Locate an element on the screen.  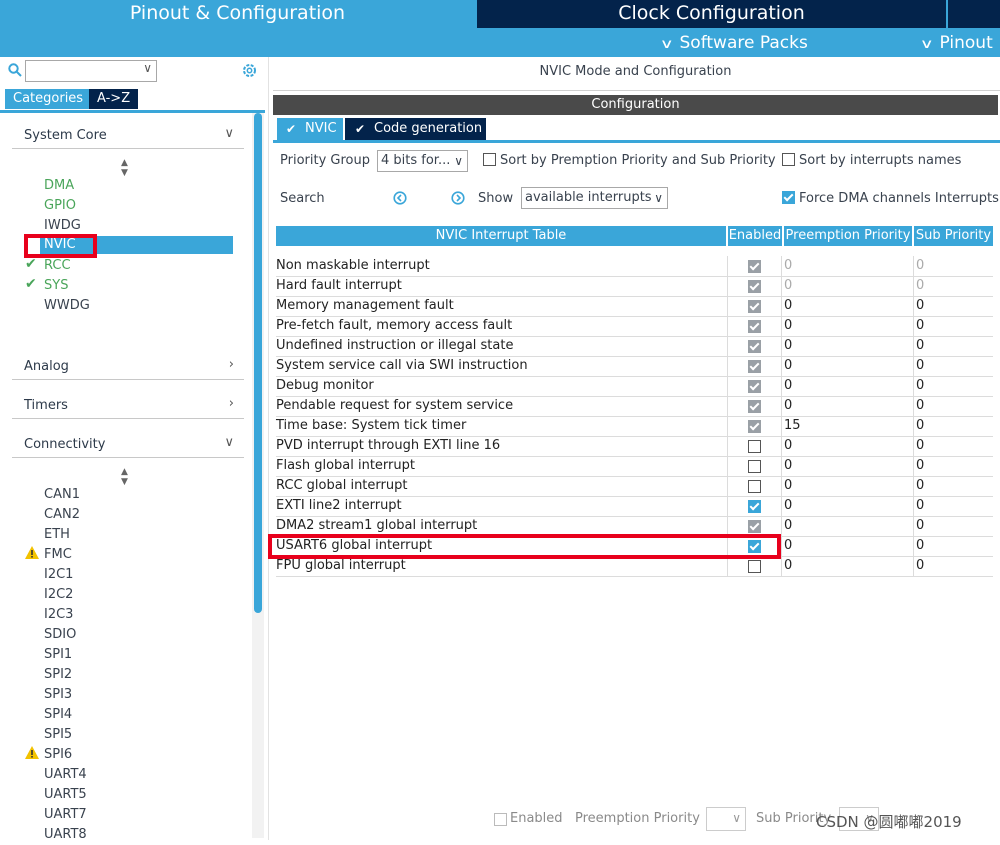
list-item-spi5: SPI5 is located at coordinates (58, 735).